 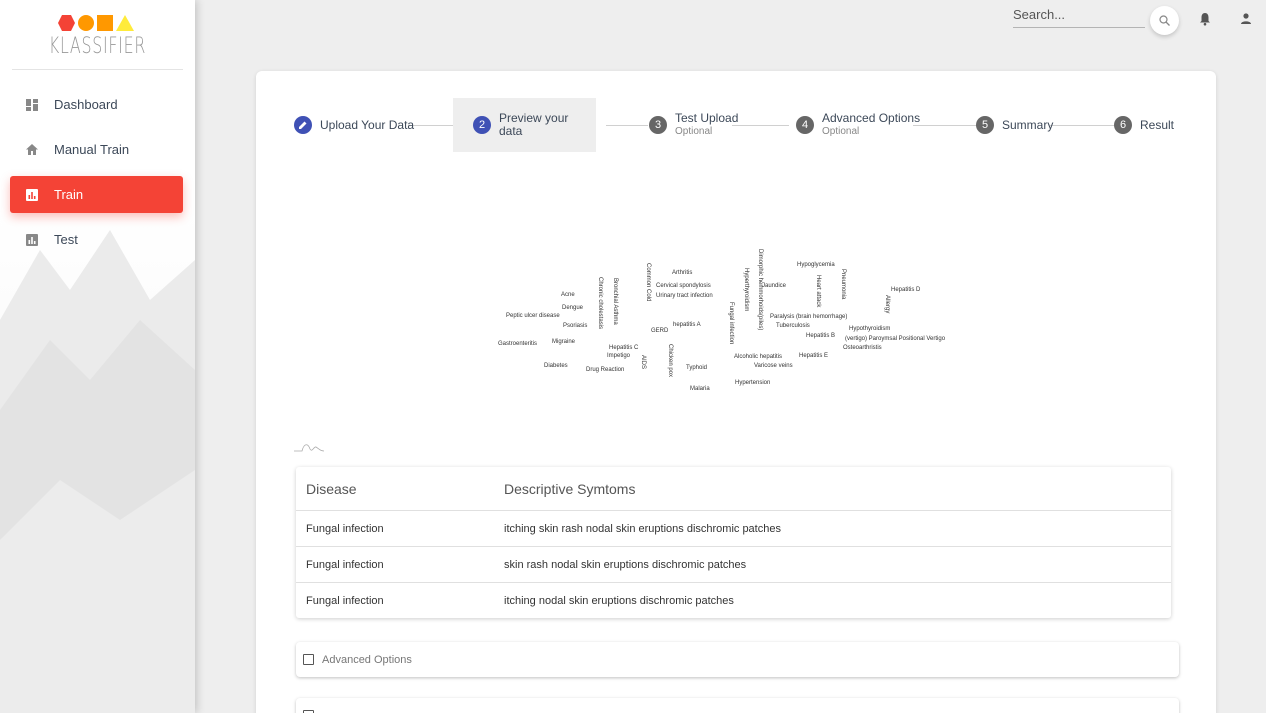 I want to click on step-summary: 5 Summary, so click(x=1014, y=125).